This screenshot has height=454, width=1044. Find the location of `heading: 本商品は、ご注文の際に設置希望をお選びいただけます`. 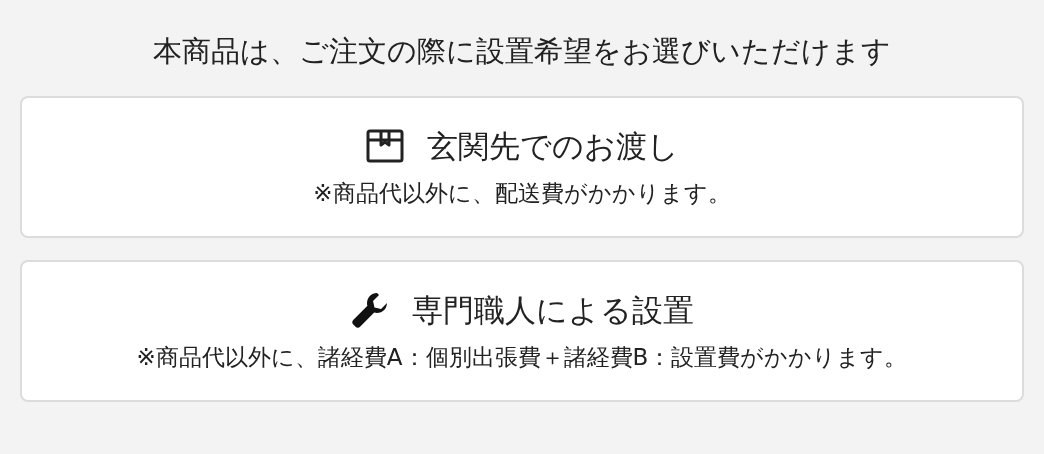

heading: 本商品は、ご注文の際に設置希望をお選びいただけます is located at coordinates (522, 51).